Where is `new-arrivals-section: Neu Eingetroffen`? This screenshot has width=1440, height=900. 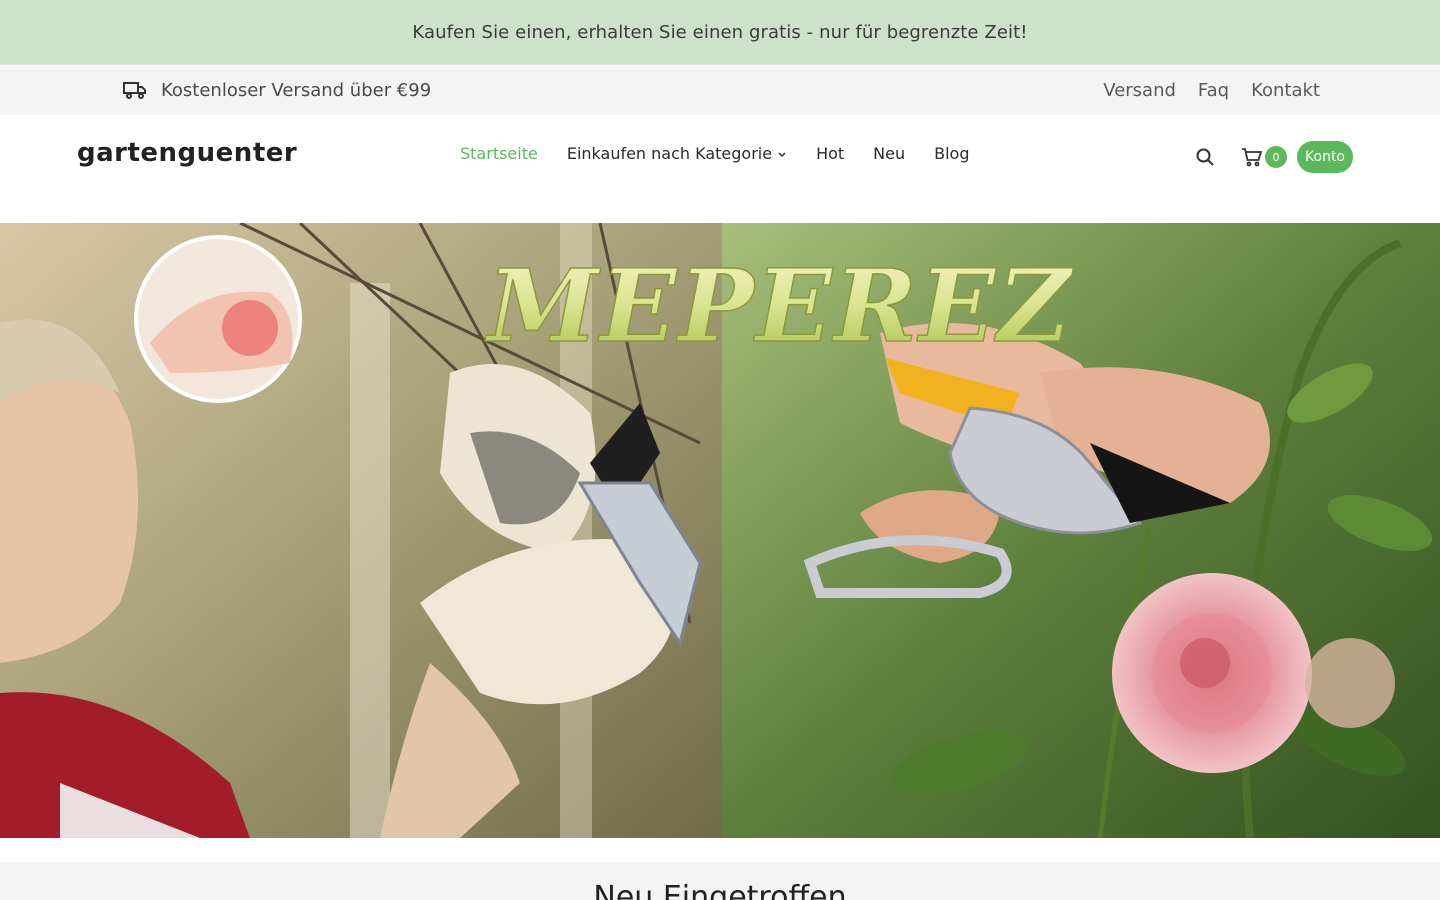
new-arrivals-section: Neu Eingetroffen is located at coordinates (720, 881).